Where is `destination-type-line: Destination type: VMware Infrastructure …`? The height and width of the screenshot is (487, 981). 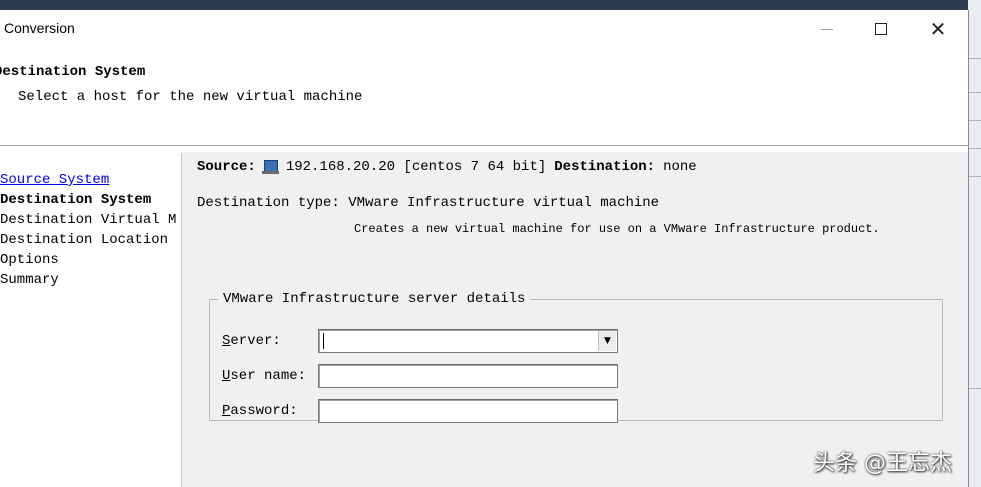
destination-type-line: Destination type: VMware Infrastructure … is located at coordinates (428, 203).